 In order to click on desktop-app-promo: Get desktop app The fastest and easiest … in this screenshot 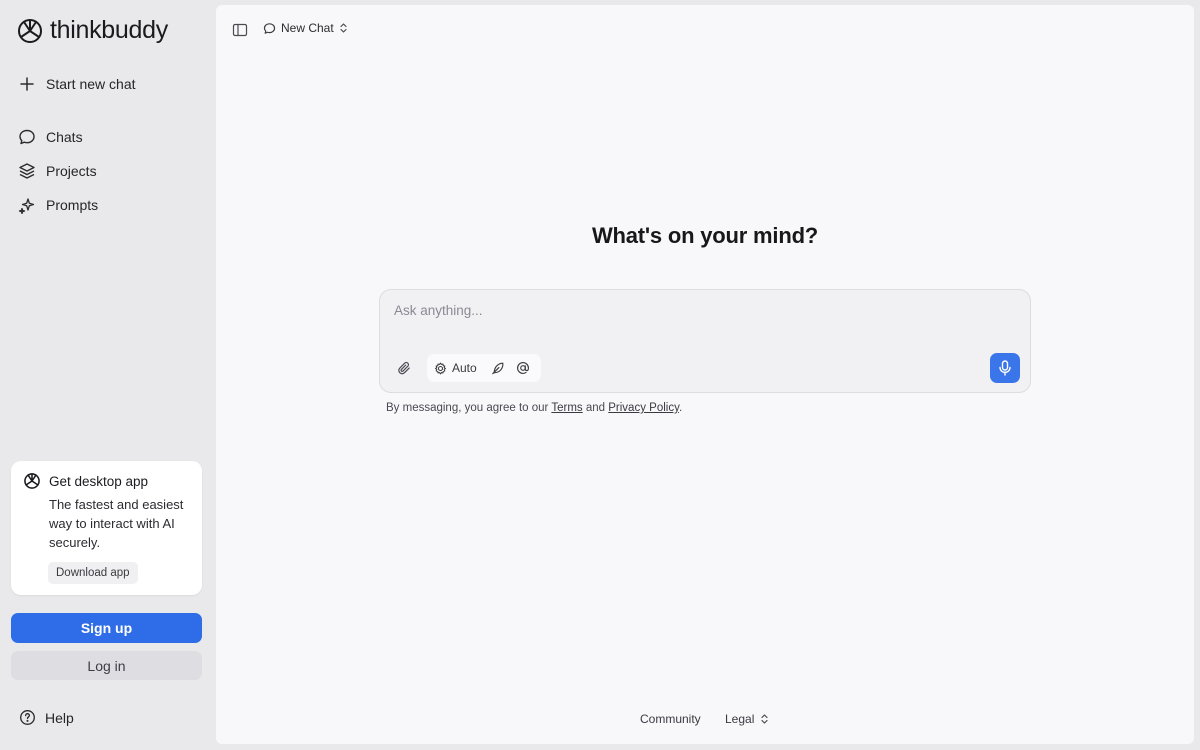, I will do `click(106, 528)`.